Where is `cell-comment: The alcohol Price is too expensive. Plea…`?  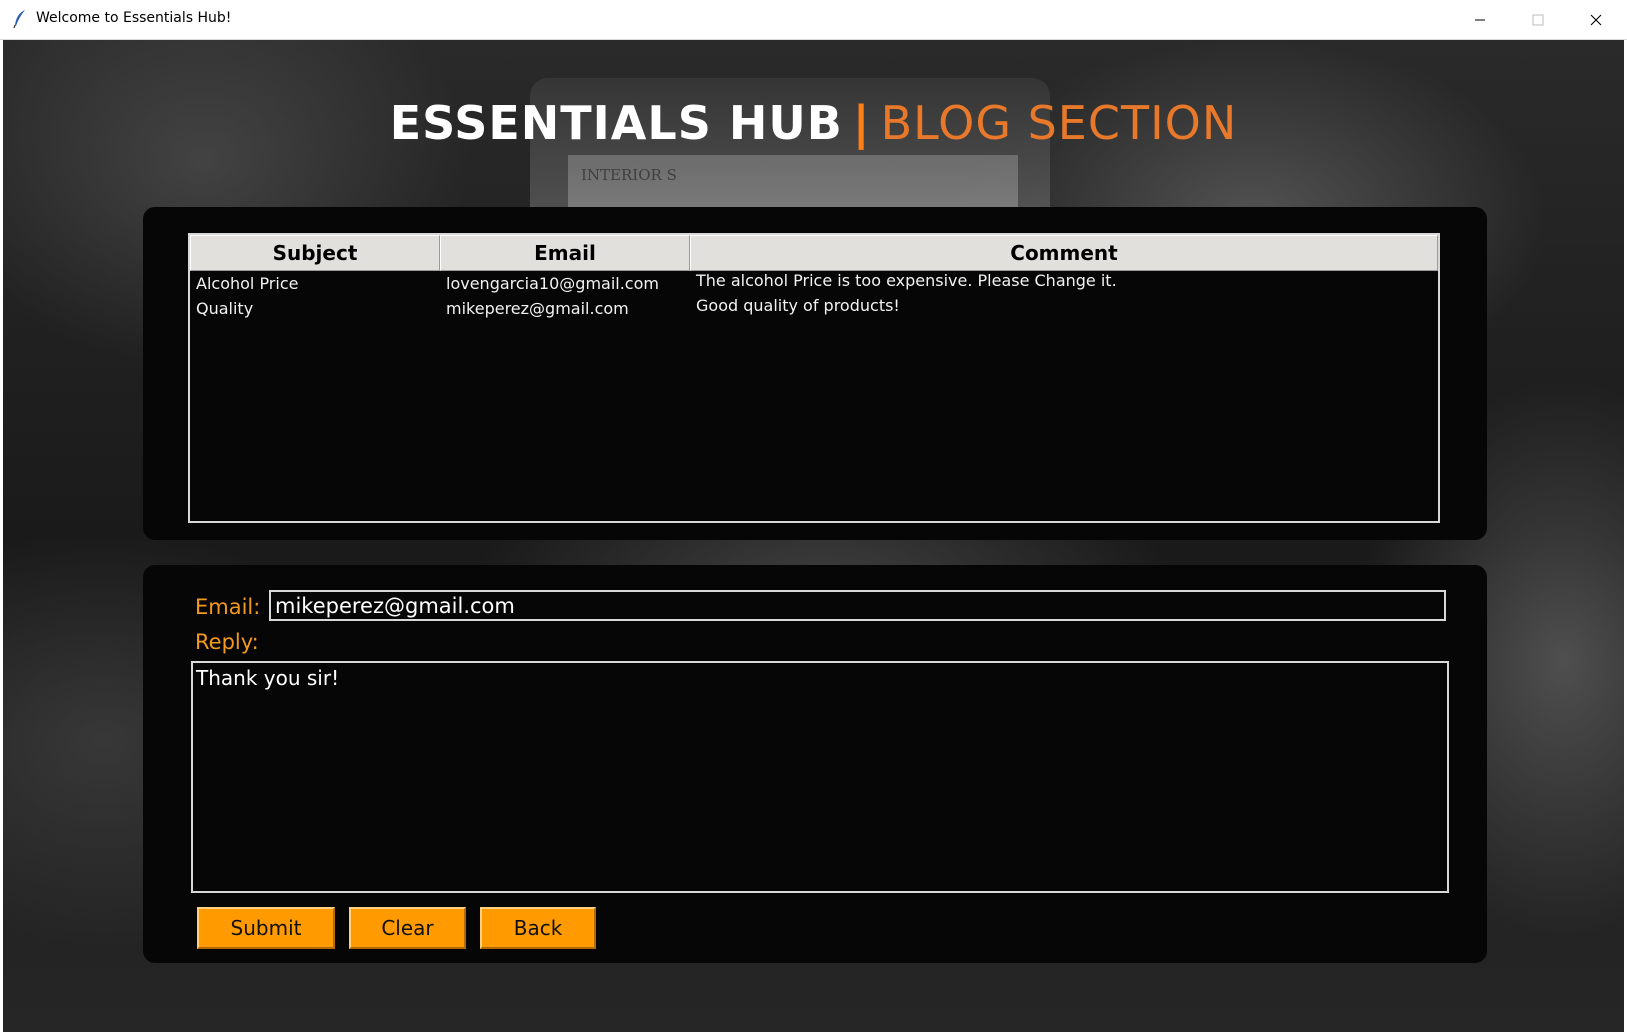
cell-comment: The alcohol Price is too expensive. Plea… is located at coordinates (906, 280).